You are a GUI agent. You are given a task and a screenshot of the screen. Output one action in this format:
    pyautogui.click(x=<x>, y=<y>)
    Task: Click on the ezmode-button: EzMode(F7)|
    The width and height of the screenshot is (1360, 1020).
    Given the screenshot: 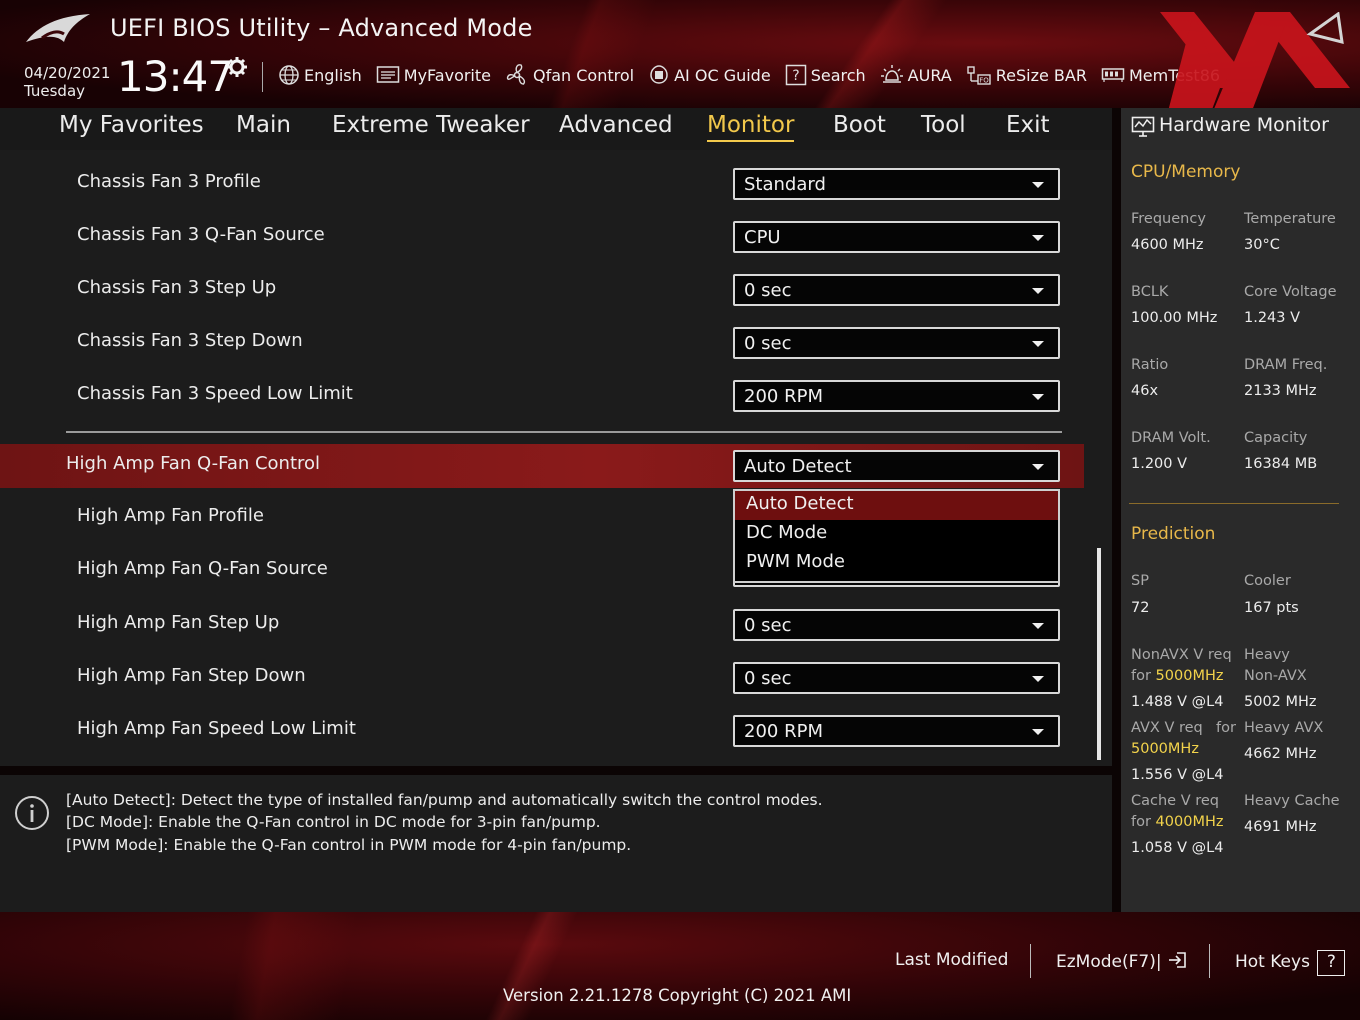 What is the action you would take?
    pyautogui.click(x=1122, y=961)
    